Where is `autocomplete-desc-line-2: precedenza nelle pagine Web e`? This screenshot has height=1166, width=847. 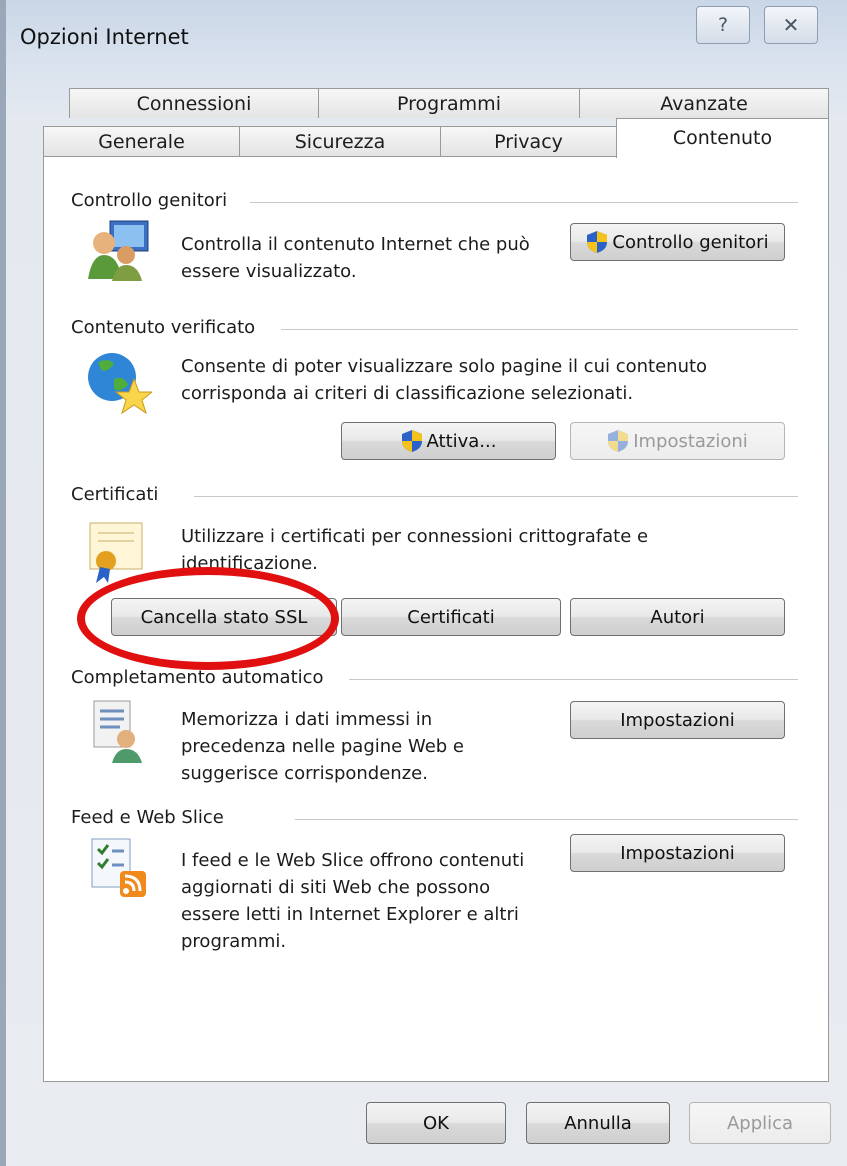
autocomplete-desc-line-2: precedenza nelle pagine Web e is located at coordinates (322, 746).